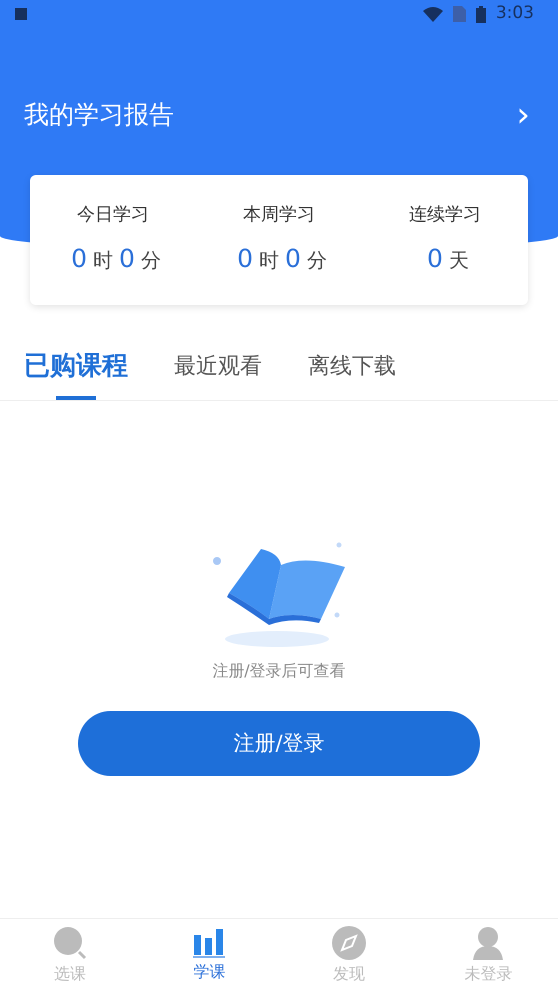  I want to click on no-sim-icon, so click(459, 14).